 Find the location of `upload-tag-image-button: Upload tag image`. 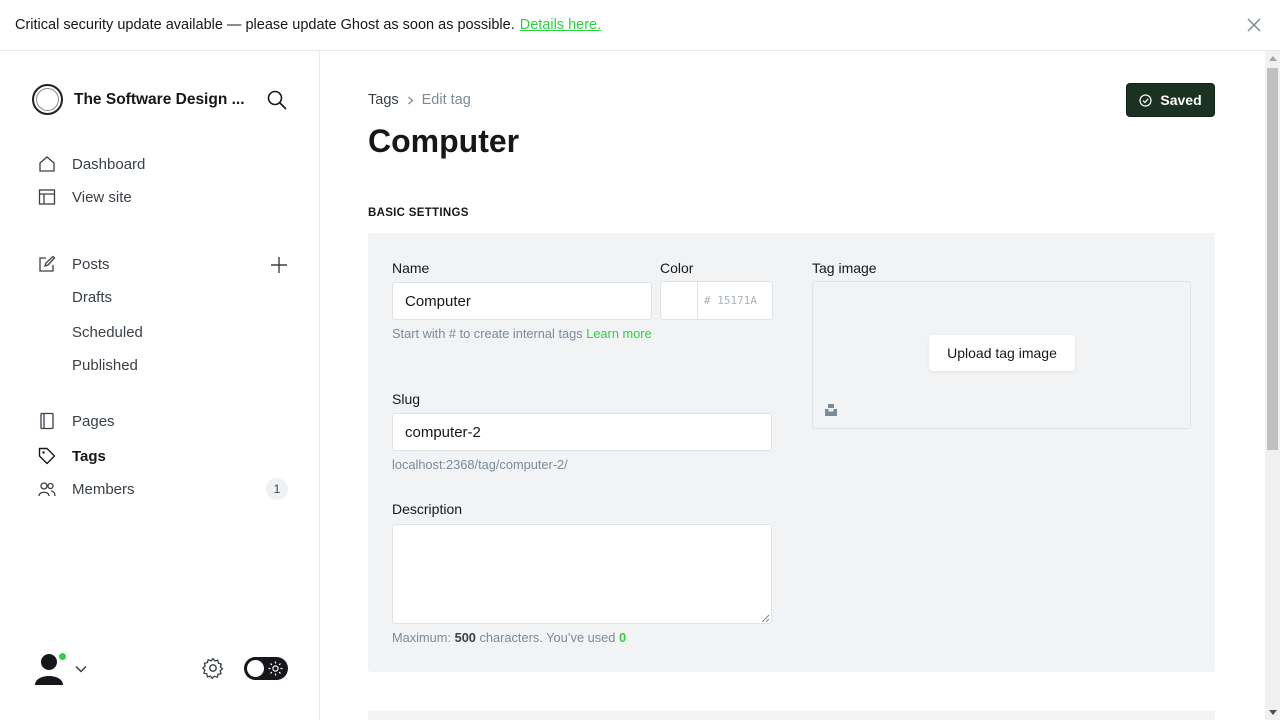

upload-tag-image-button: Upload tag image is located at coordinates (1002, 353).